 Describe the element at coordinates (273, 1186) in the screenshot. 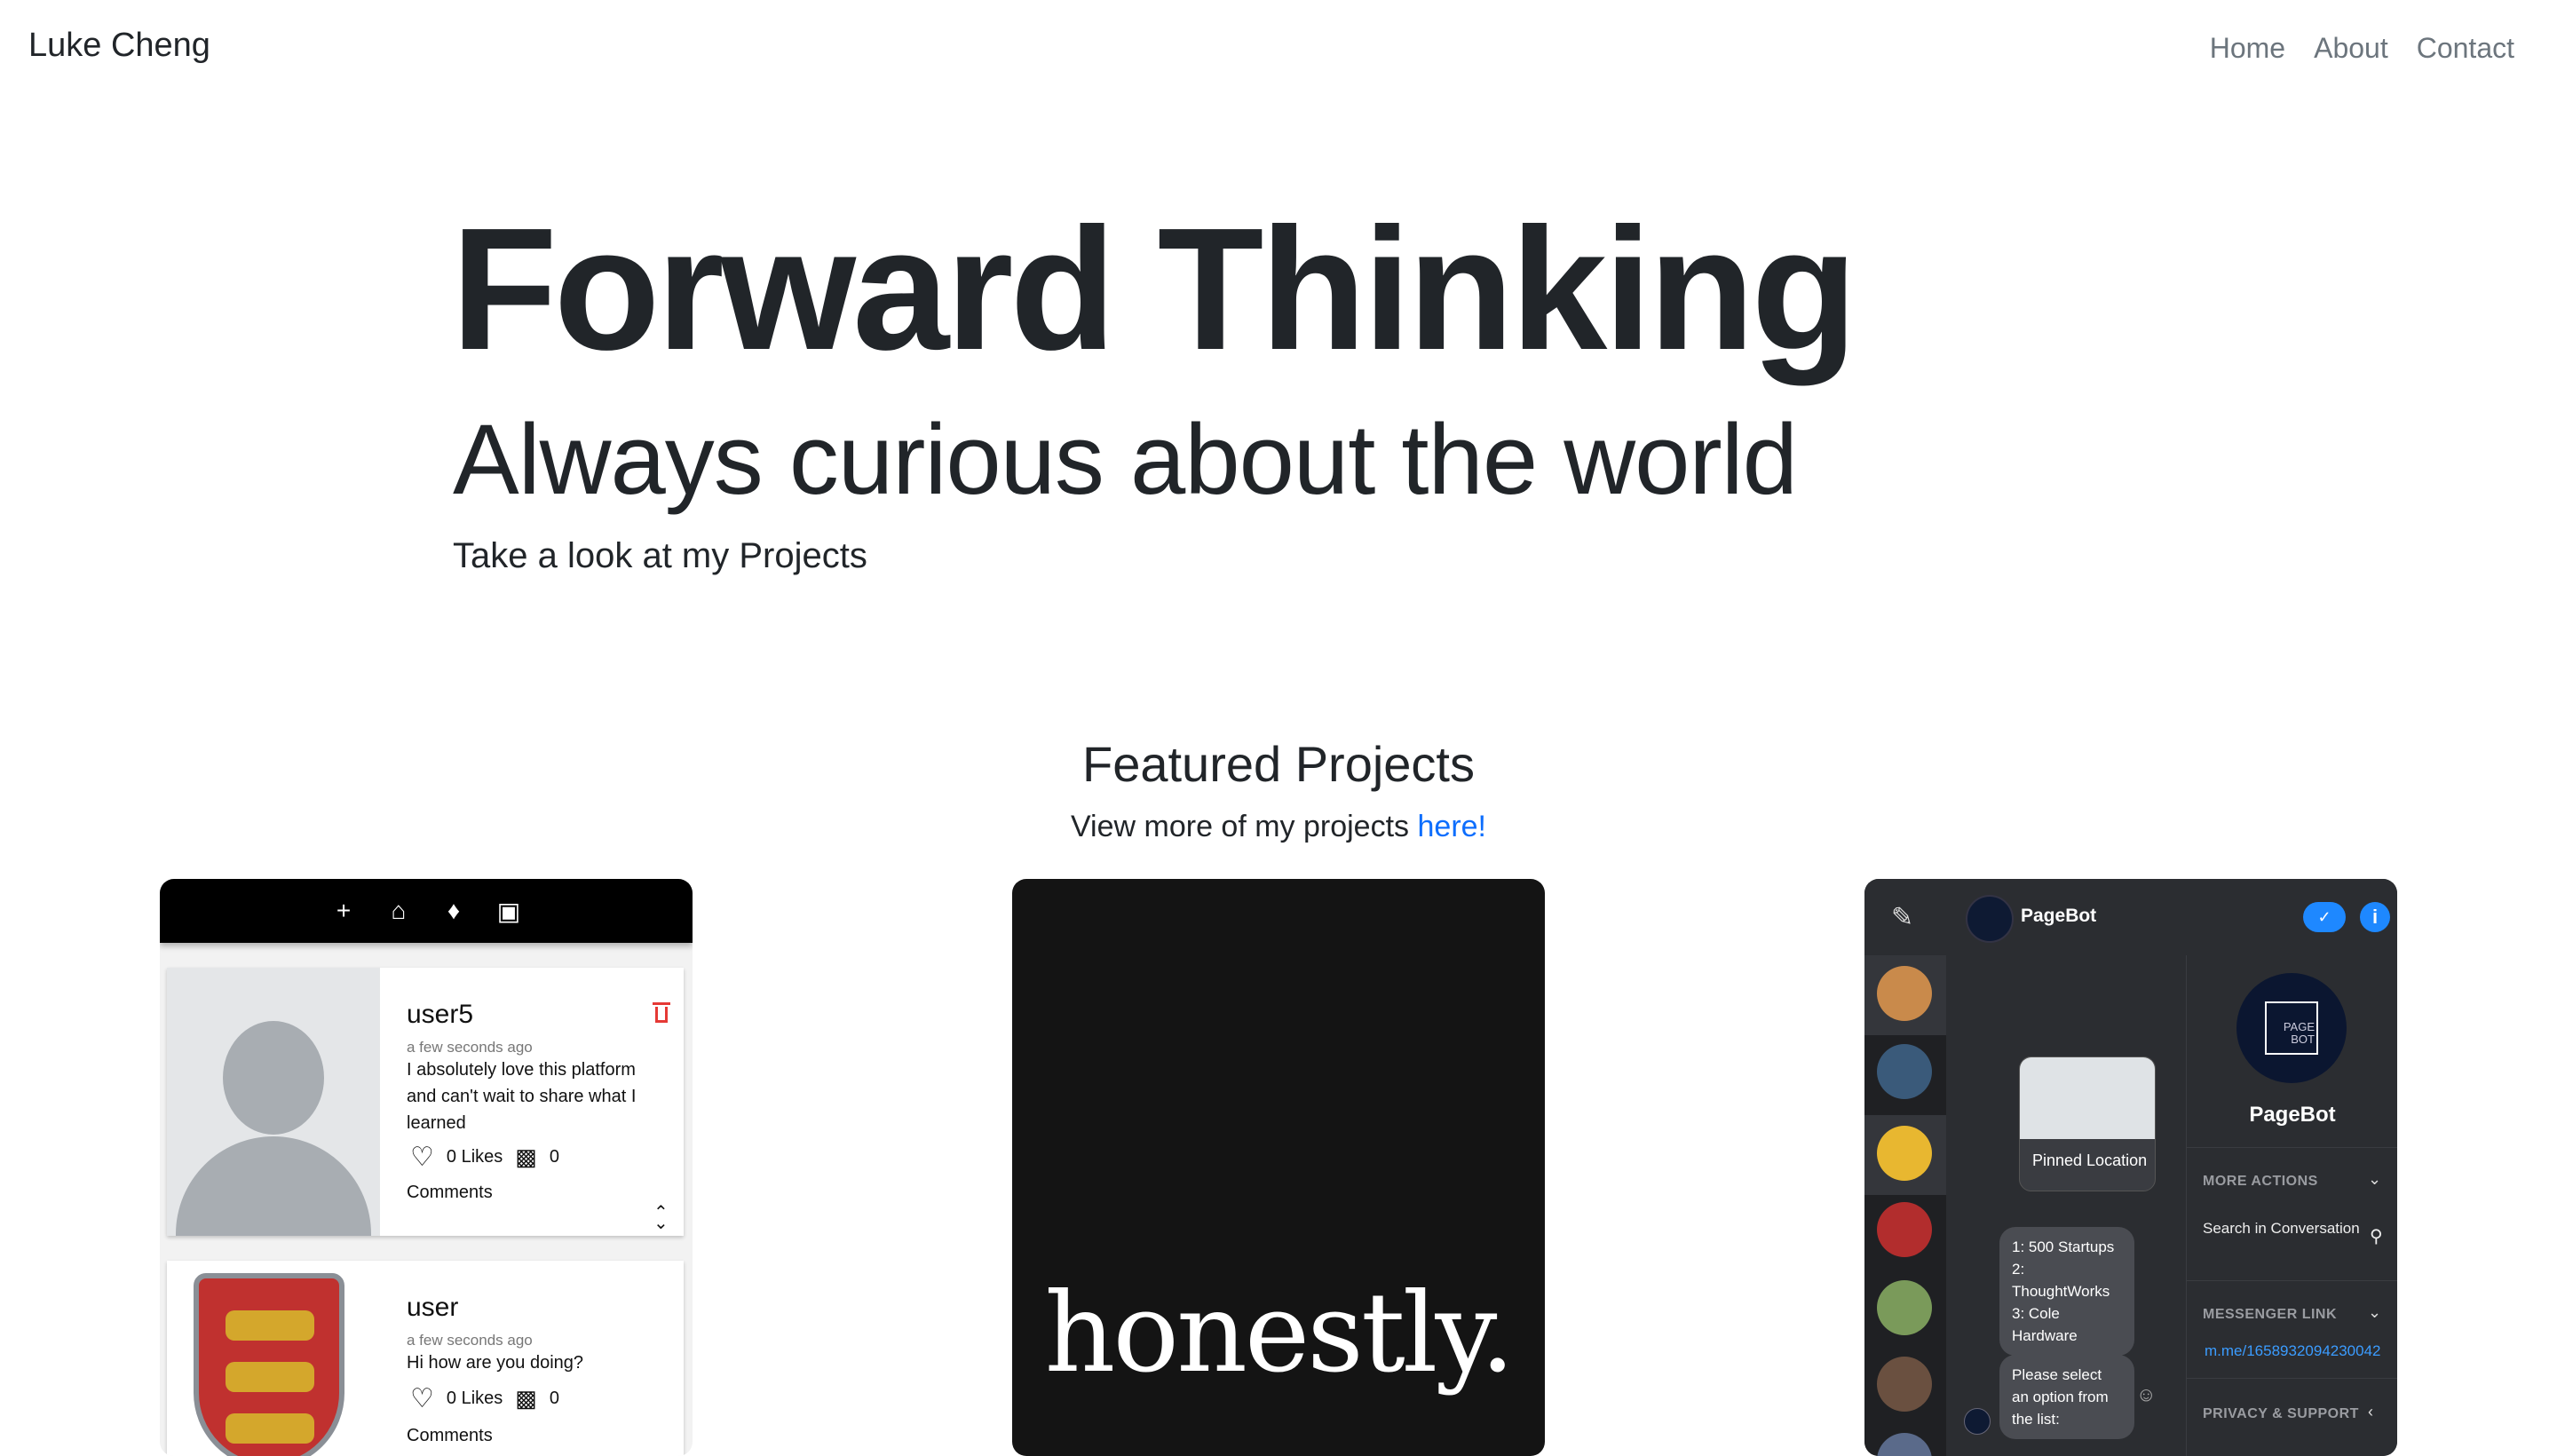

I see `avatar-body-shape` at that location.